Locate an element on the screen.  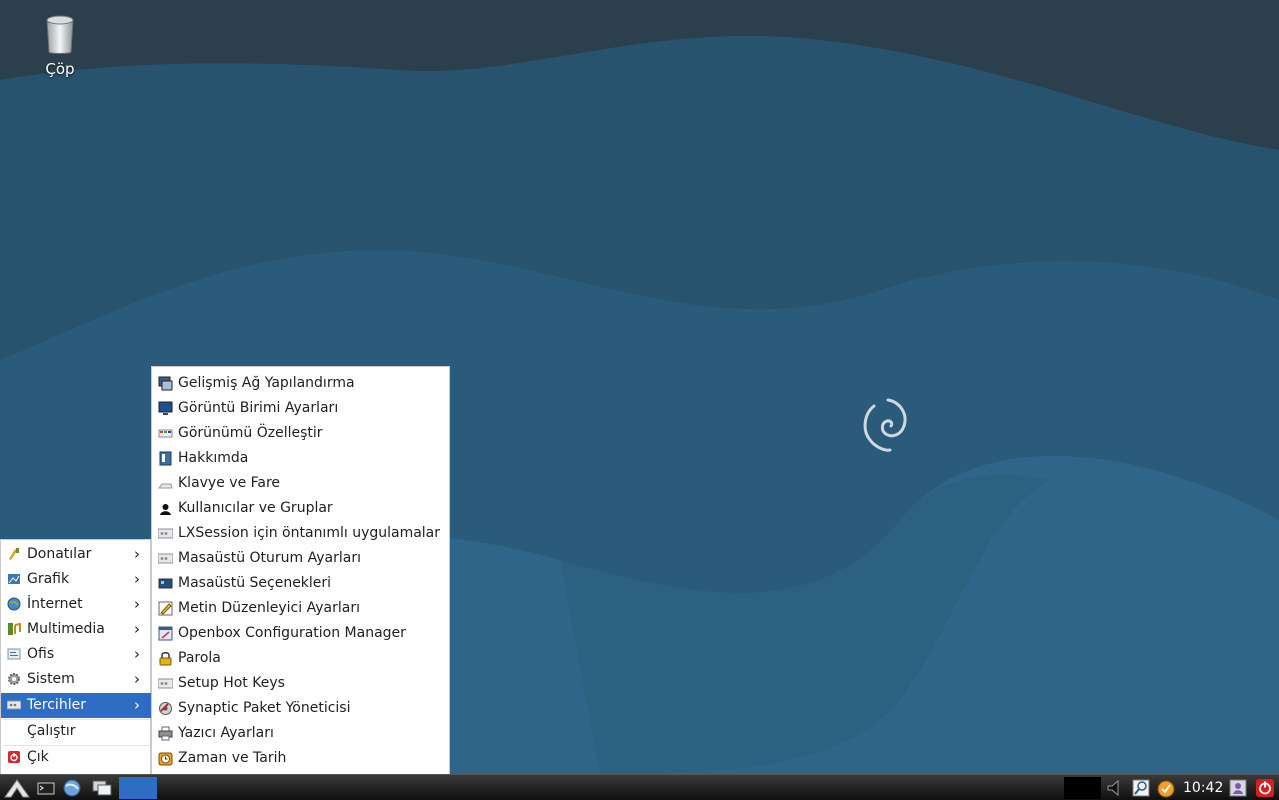
volume-icon is located at coordinates (1117, 788).